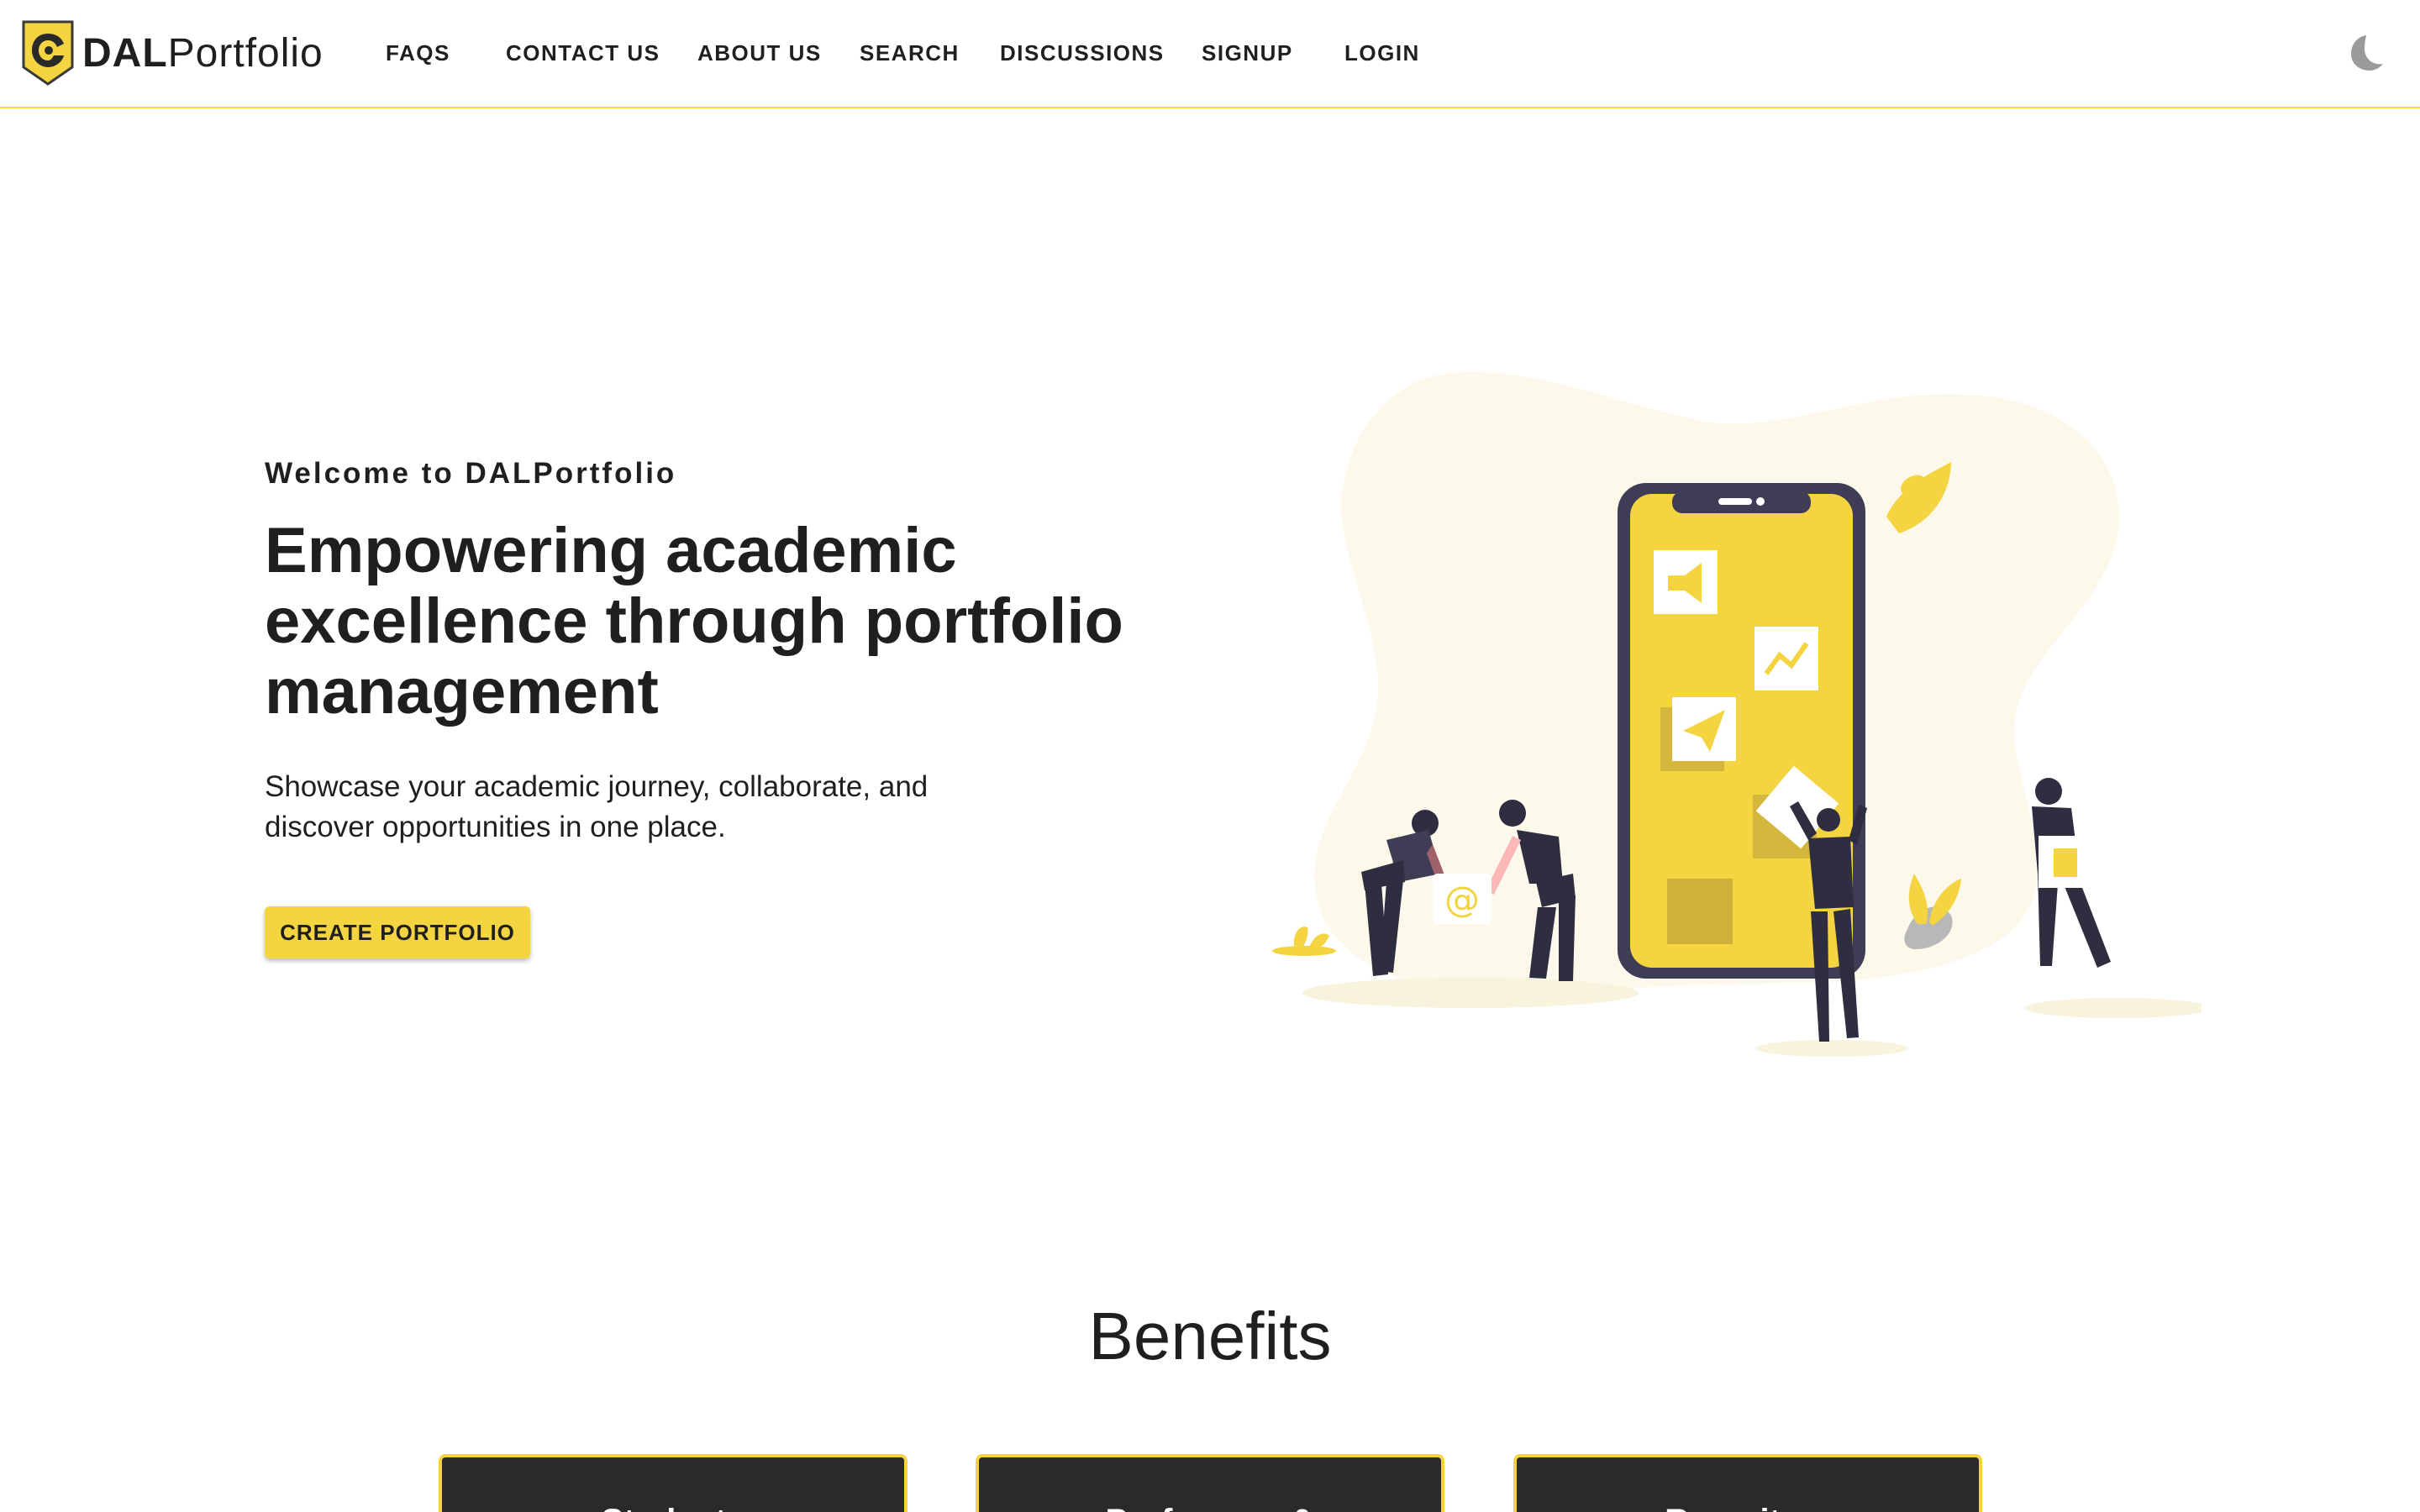 The image size is (2420, 1512). Describe the element at coordinates (759, 53) in the screenshot. I see `nav-about-us: ABOUT US` at that location.